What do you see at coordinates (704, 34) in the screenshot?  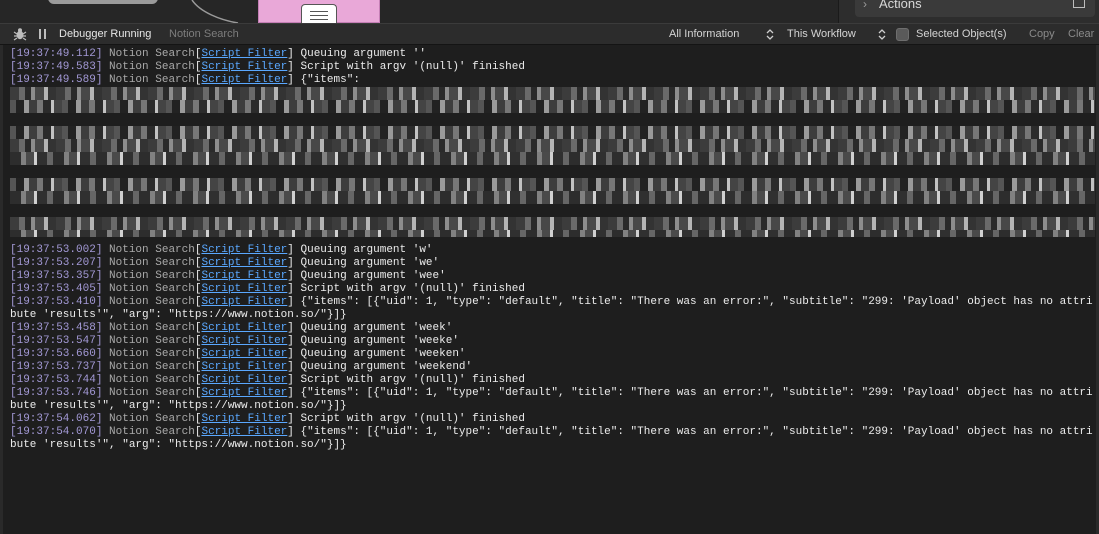 I see `log-level-select: All Information` at bounding box center [704, 34].